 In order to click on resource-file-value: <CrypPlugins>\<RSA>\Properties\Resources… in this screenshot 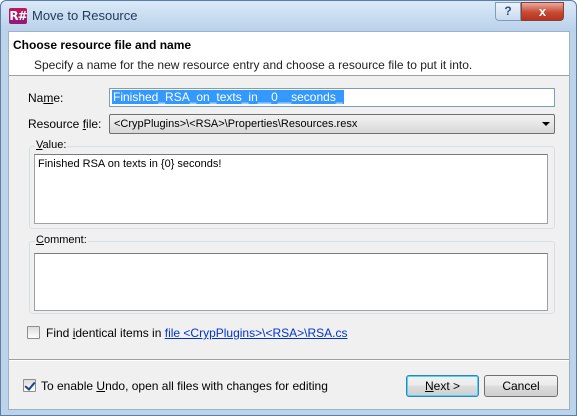, I will do `click(236, 124)`.